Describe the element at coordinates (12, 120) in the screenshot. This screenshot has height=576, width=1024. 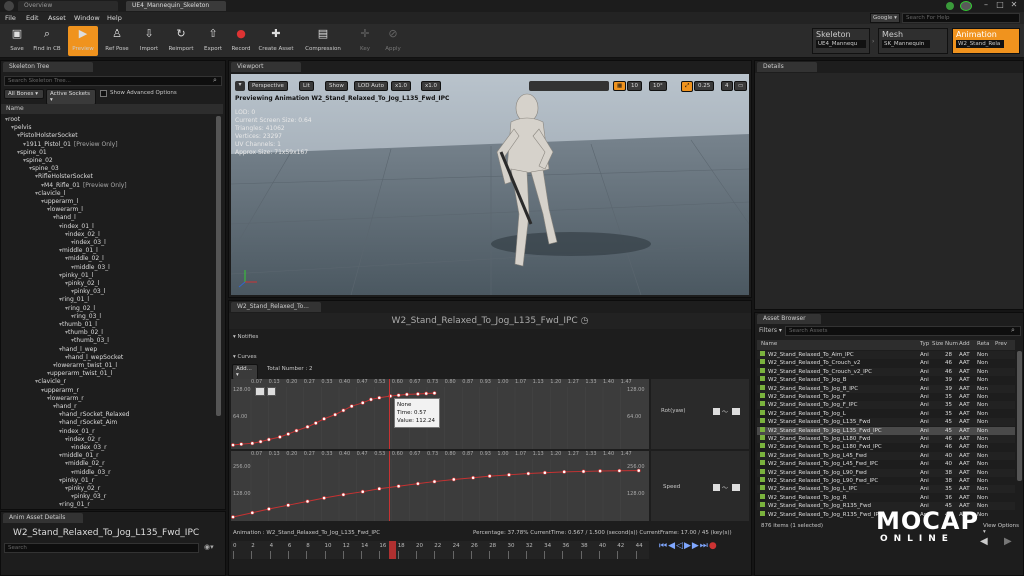
I see `tree-row: ▾root` at that location.